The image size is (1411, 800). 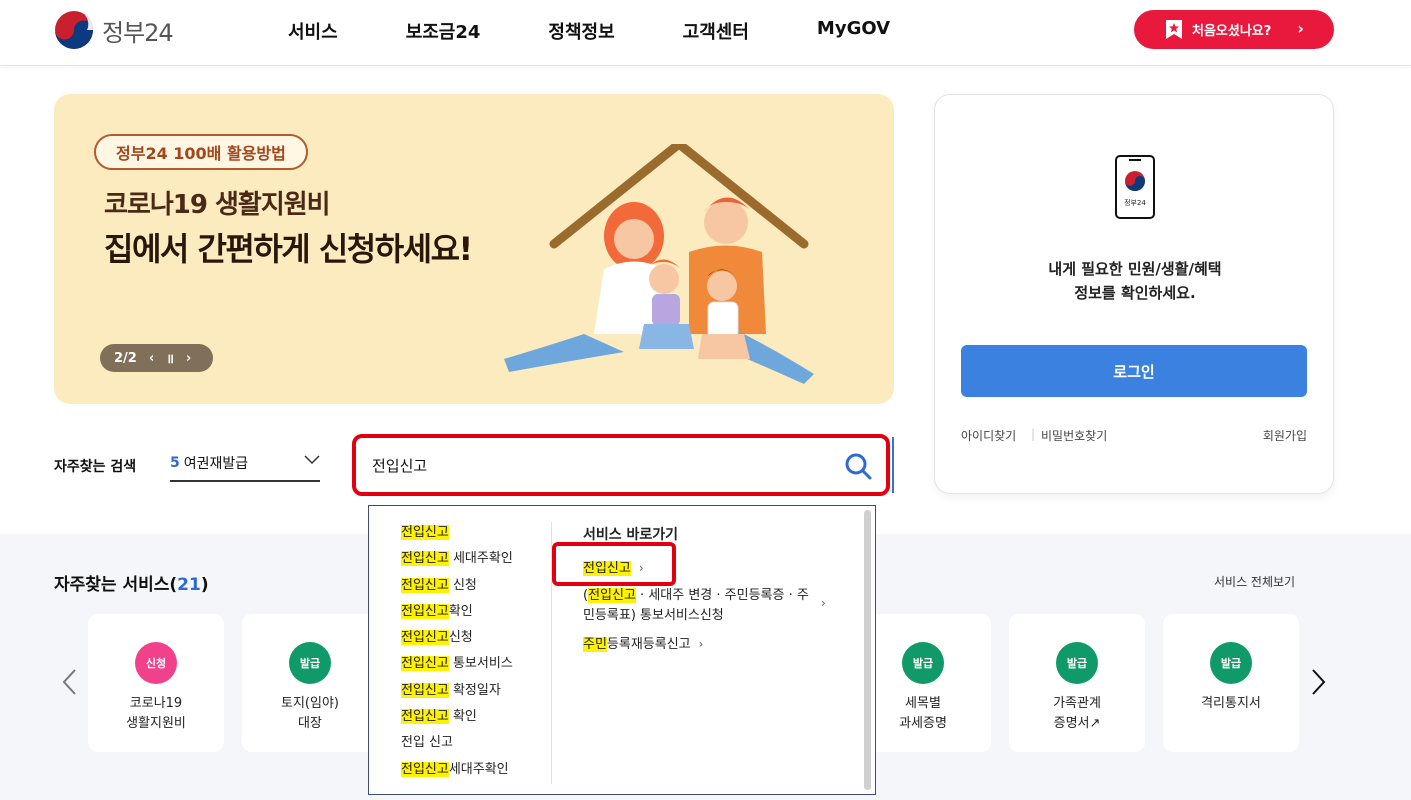 What do you see at coordinates (1074, 435) in the screenshot?
I see `find-password-link: 비밀번호찾기` at bounding box center [1074, 435].